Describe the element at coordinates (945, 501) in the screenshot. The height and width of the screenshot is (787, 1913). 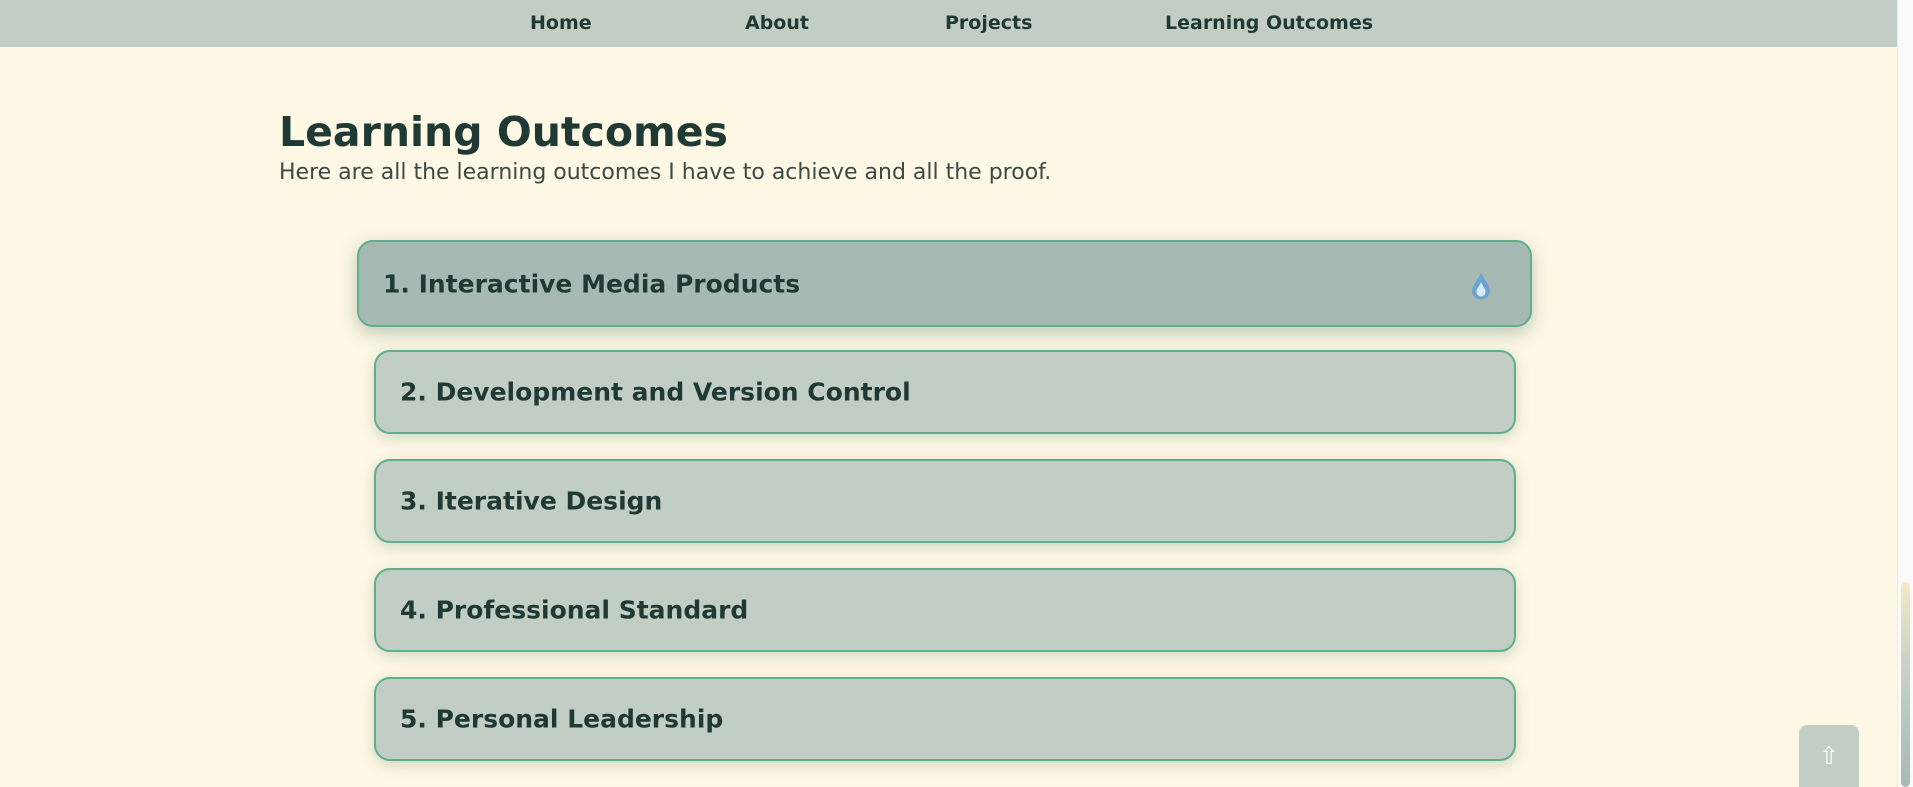
I see `outcome-item-3: 3. Iterative Design` at that location.